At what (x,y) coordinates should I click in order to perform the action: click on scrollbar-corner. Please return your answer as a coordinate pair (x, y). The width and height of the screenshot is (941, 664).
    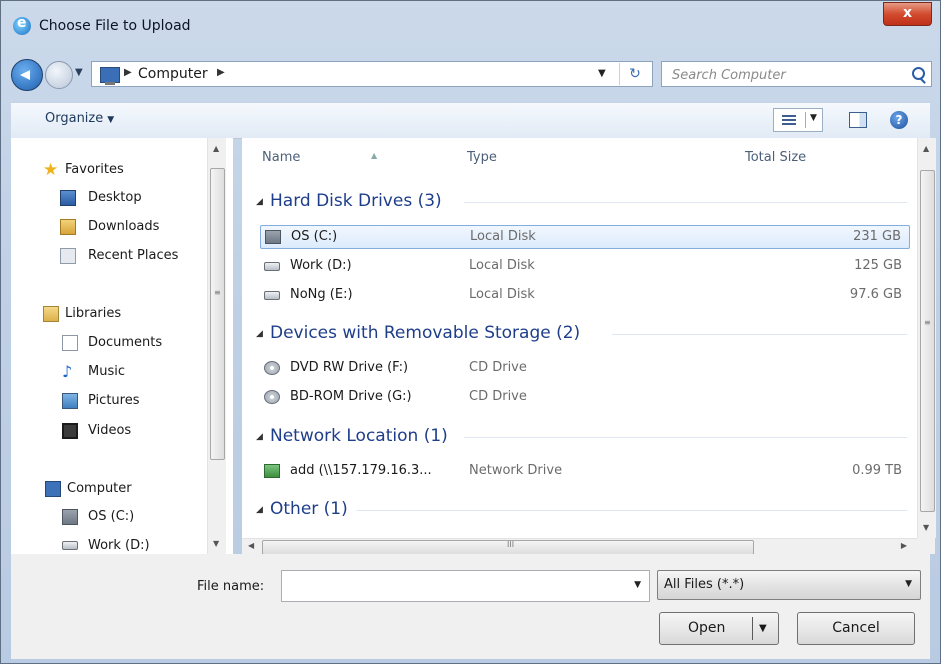
    Looking at the image, I should click on (926, 546).